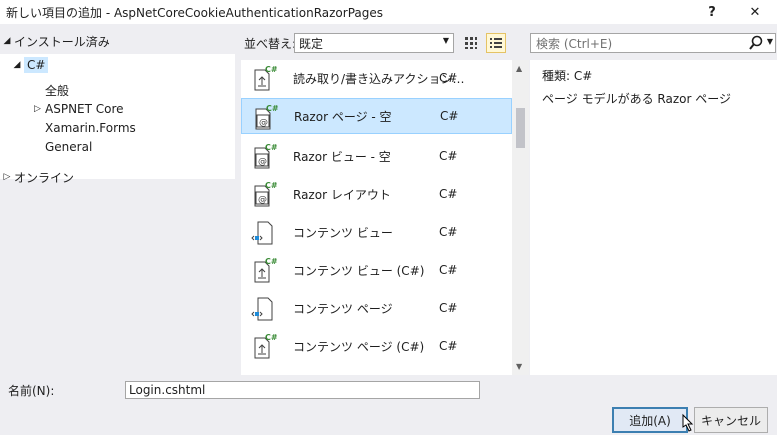 The height and width of the screenshot is (435, 777). What do you see at coordinates (62, 41) in the screenshot?
I see `installed-label: インストール済み` at bounding box center [62, 41].